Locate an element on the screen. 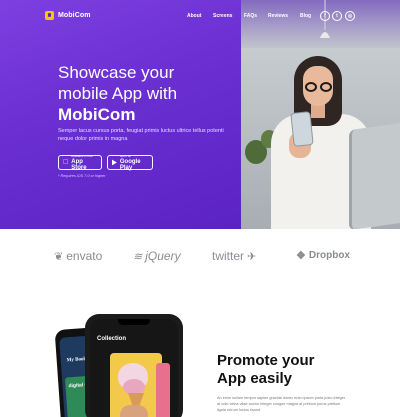 This screenshot has height=417, width=400. app-store-label: Available on the App Store is located at coordinates (84, 162).